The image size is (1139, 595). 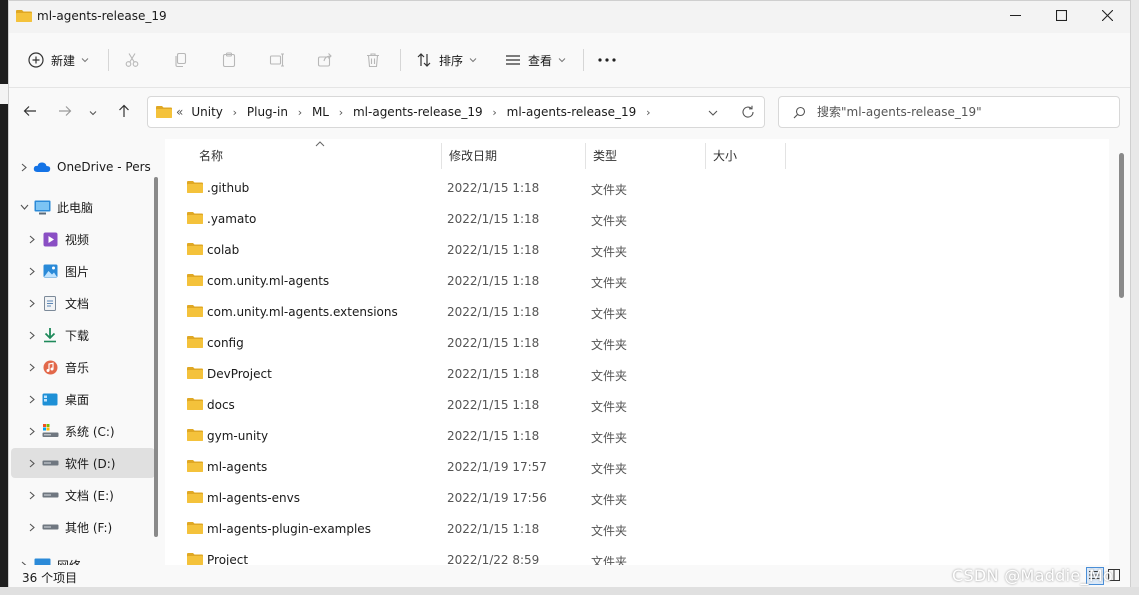 What do you see at coordinates (373, 60) in the screenshot?
I see `delete-button` at bounding box center [373, 60].